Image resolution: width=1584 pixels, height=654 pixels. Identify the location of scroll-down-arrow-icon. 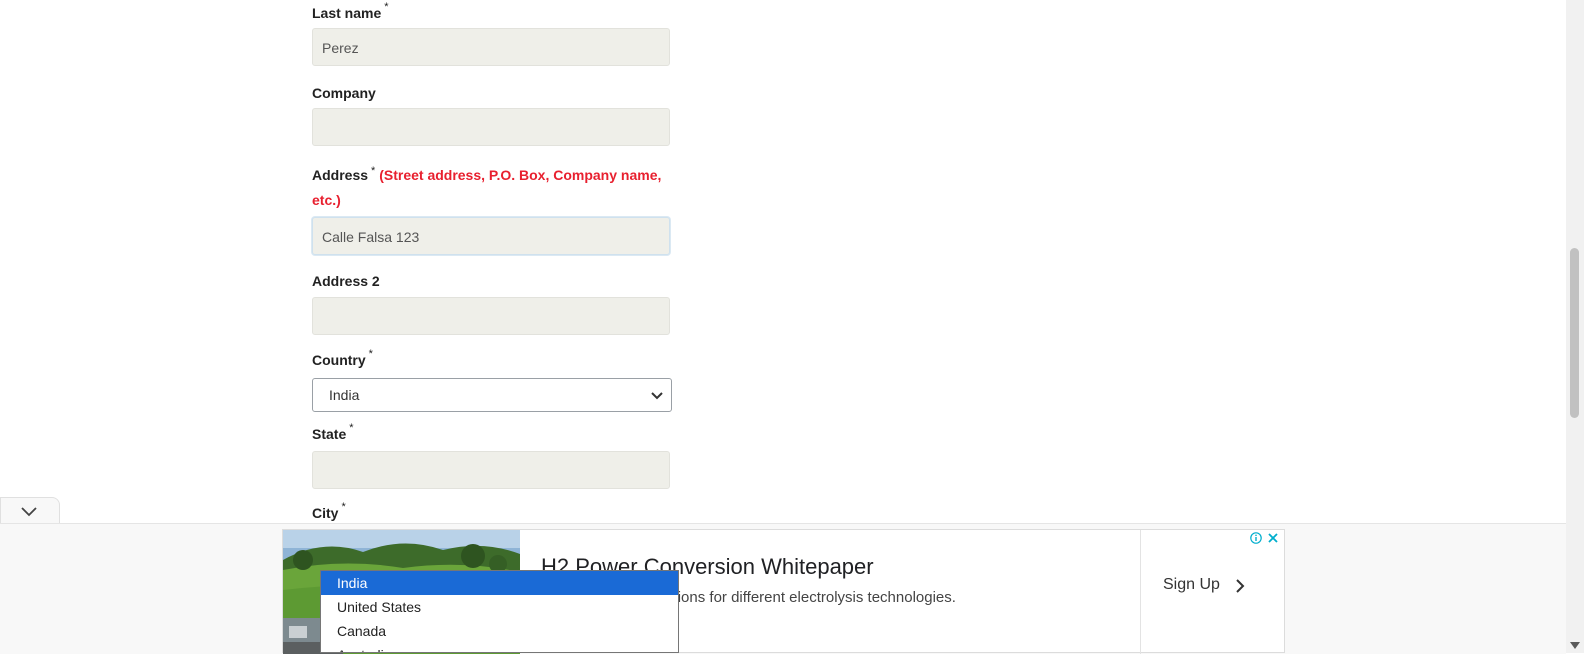
(1575, 645).